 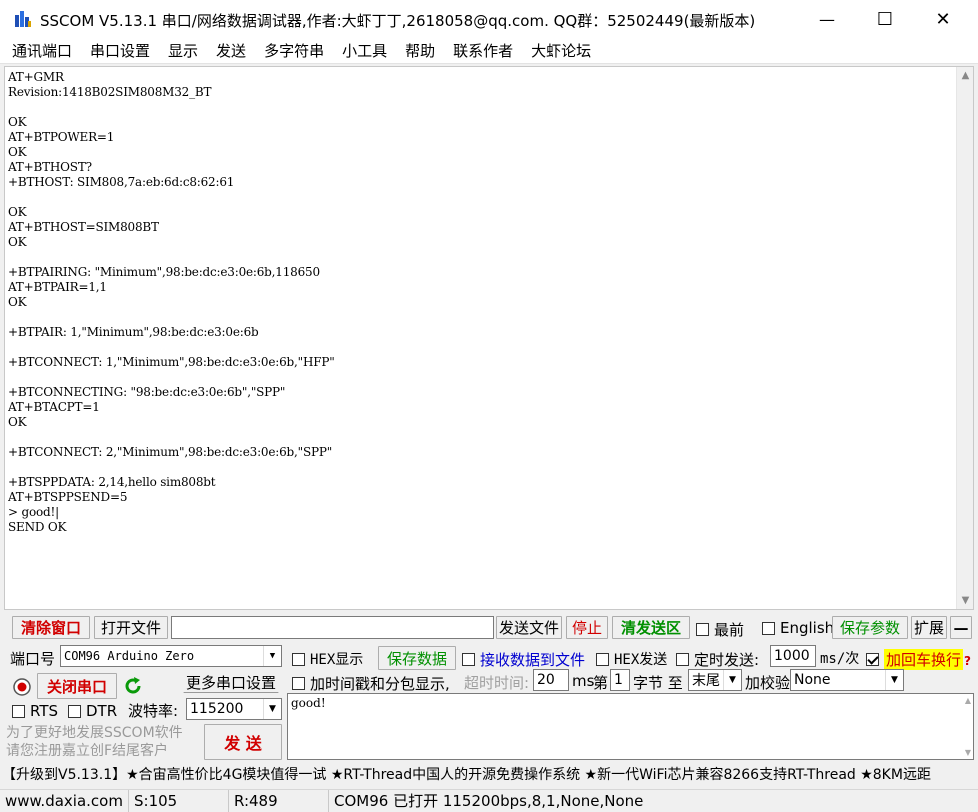 I want to click on byte-to-label: 字节 至, so click(x=658, y=683).